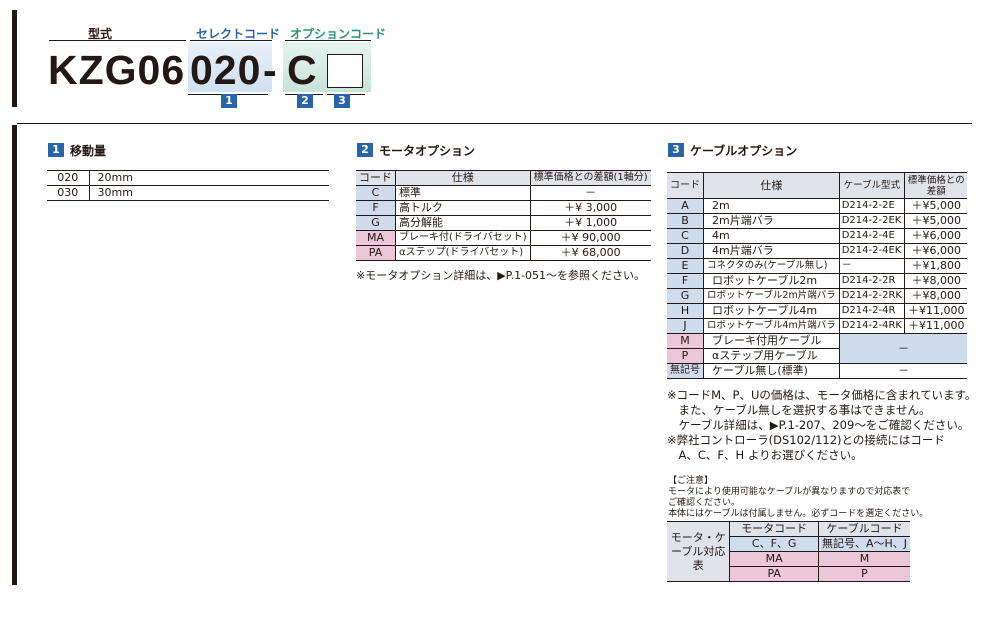 This screenshot has width=1004, height=623. I want to click on body-left-bar, so click(14, 355).